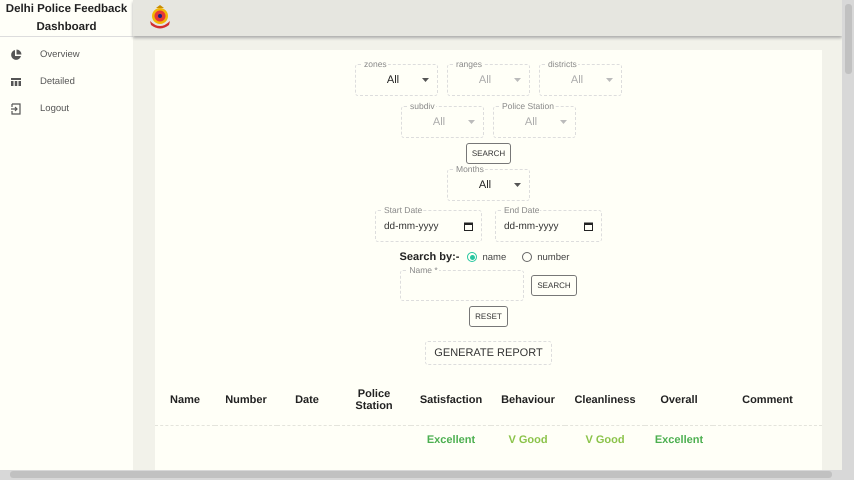 This screenshot has width=854, height=480. I want to click on field-label: End Date, so click(521, 210).